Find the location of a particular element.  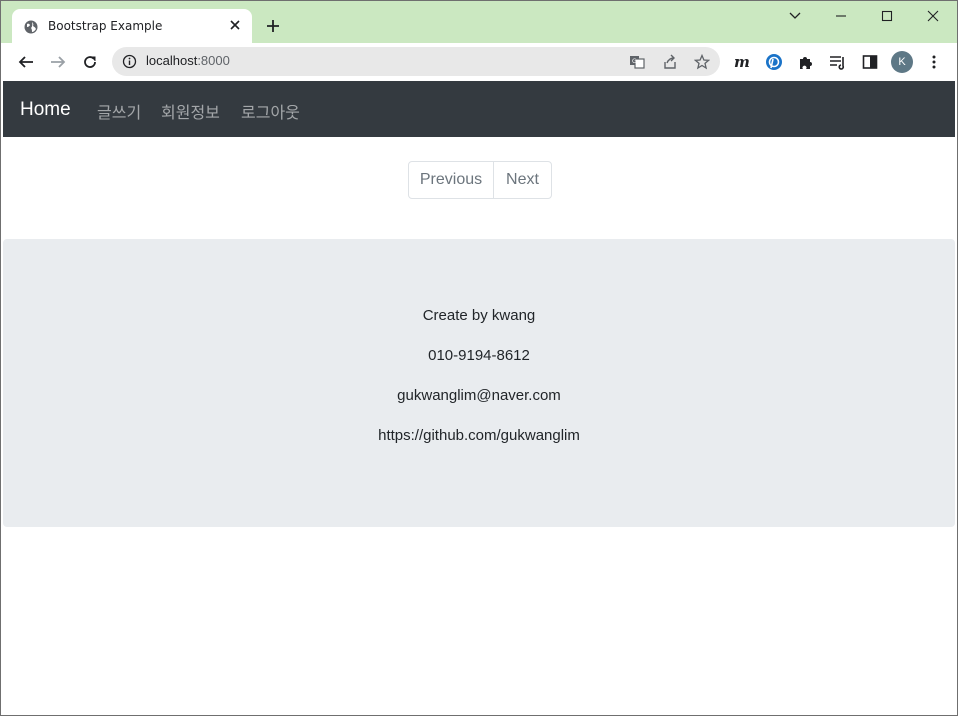

address-bar: localhost:8000 G is located at coordinates (416, 61).